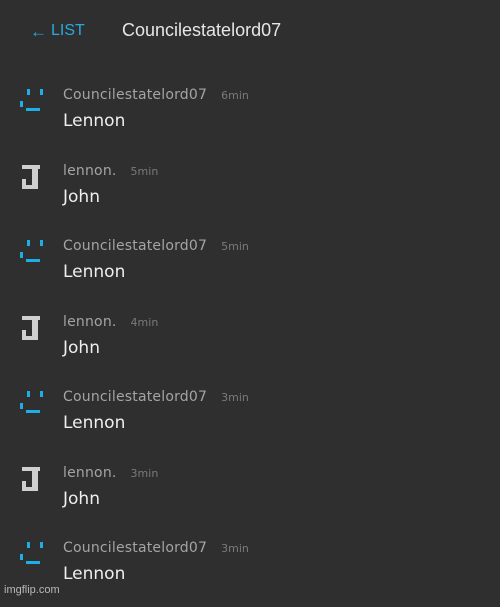 The image size is (500, 607). What do you see at coordinates (202, 30) in the screenshot?
I see `chat-title: Councilestatelord07` at bounding box center [202, 30].